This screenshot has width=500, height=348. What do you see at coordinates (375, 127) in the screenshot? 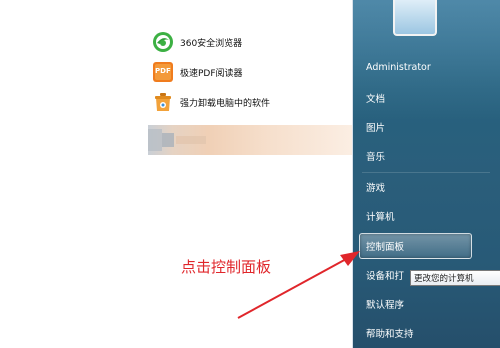
I see `menu-item-pictures: 图片` at bounding box center [375, 127].